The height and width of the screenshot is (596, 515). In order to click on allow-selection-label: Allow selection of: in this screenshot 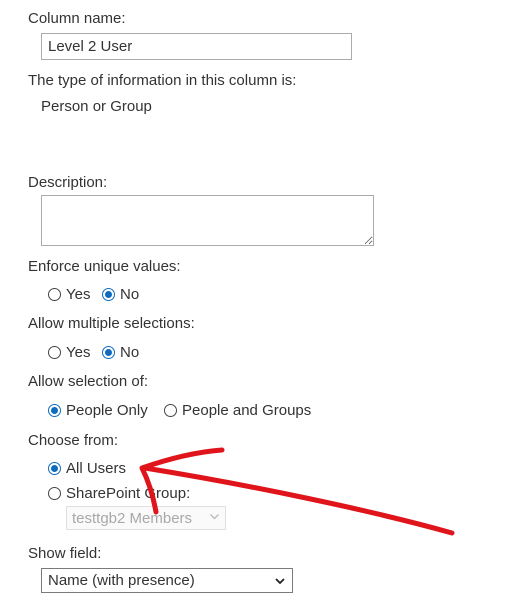, I will do `click(88, 381)`.